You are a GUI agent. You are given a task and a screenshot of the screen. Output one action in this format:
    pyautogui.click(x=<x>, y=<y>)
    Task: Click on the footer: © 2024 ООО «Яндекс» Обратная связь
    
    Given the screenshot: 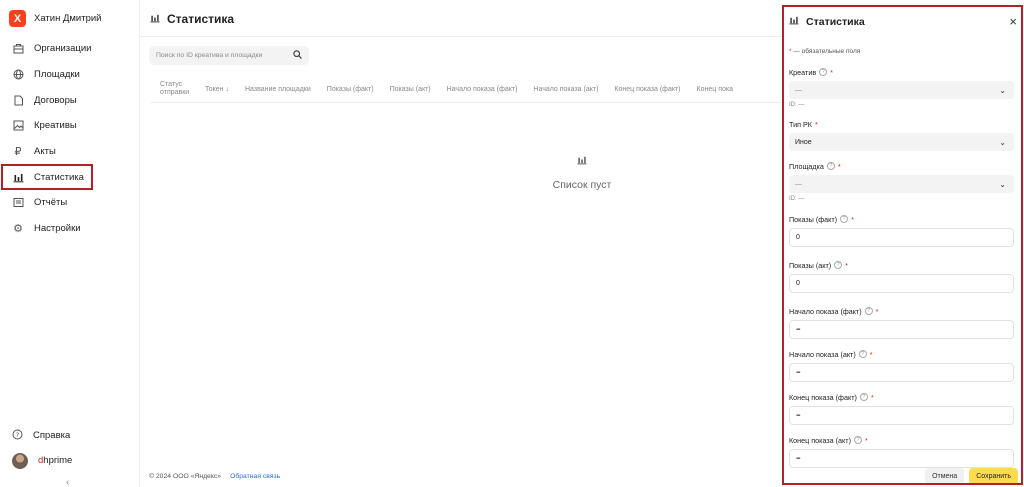 What is the action you would take?
    pyautogui.click(x=214, y=476)
    